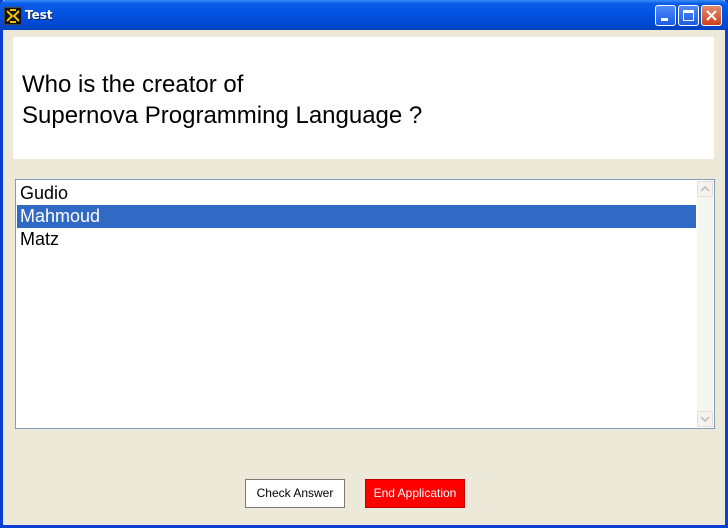 Image resolution: width=728 pixels, height=528 pixels. I want to click on scroll-down-button, so click(705, 419).